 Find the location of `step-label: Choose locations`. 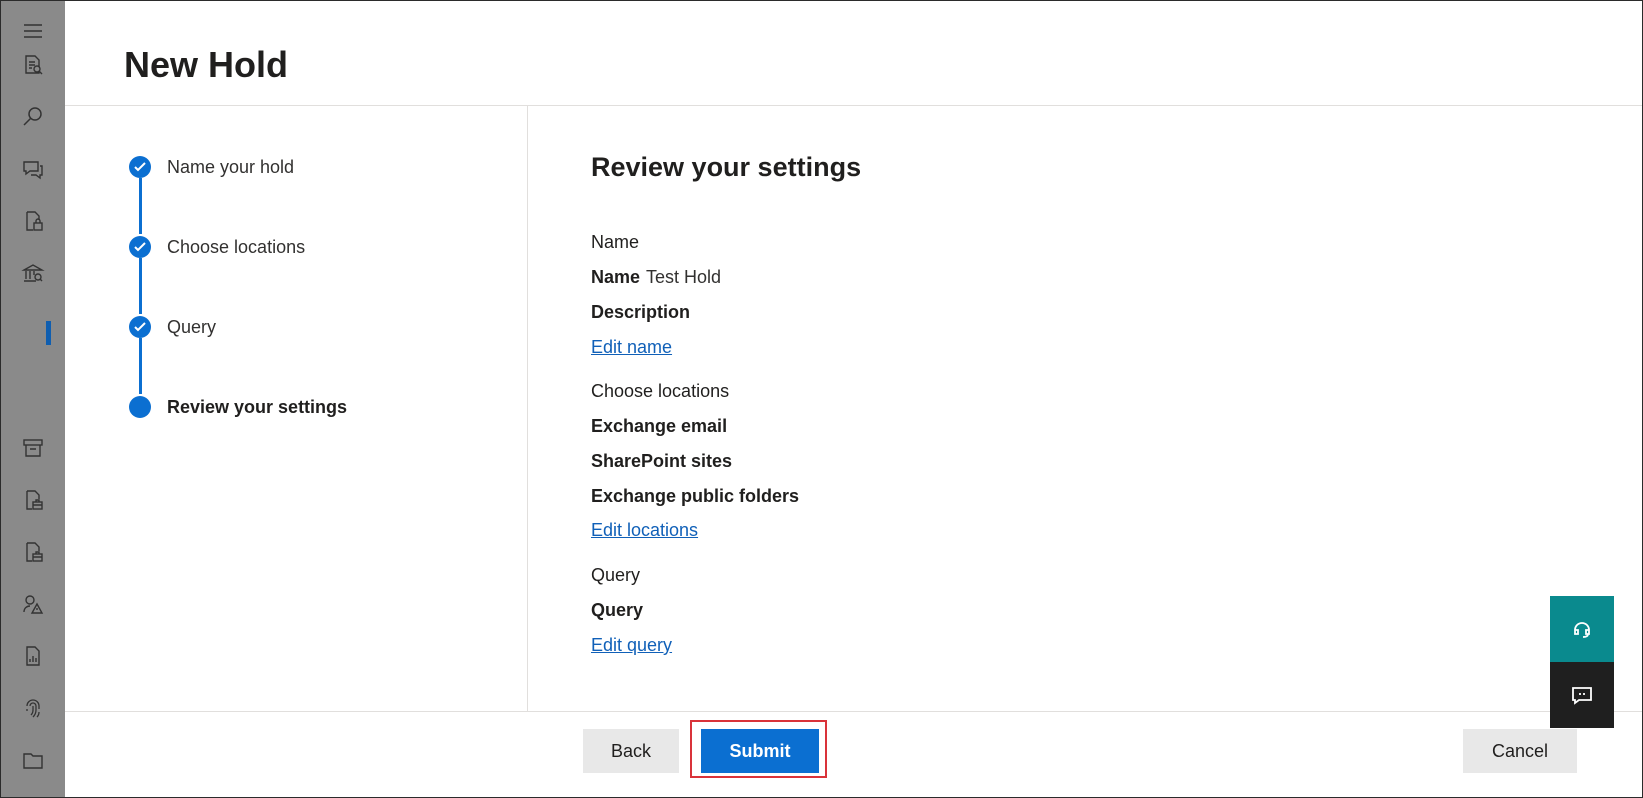

step-label: Choose locations is located at coordinates (236, 247).